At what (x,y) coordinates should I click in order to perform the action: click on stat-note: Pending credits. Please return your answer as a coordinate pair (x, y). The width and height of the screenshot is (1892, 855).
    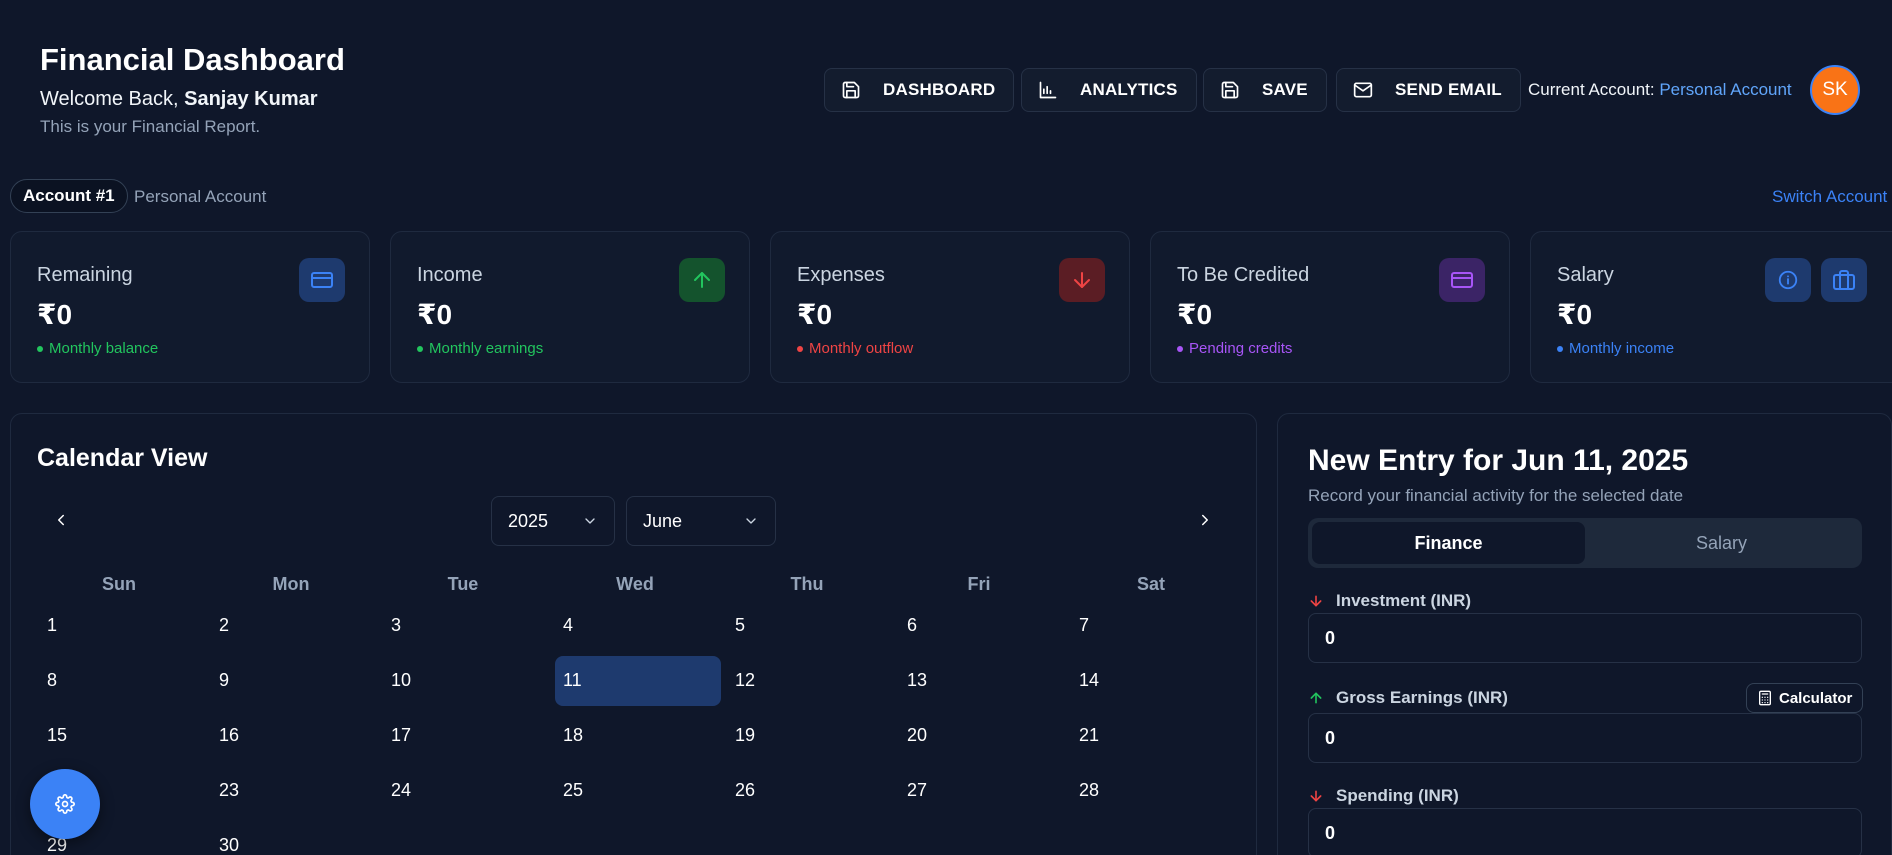
    Looking at the image, I should click on (1234, 348).